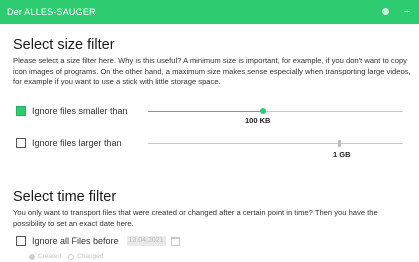  I want to click on size-filter-heading: Select size filter, so click(64, 45).